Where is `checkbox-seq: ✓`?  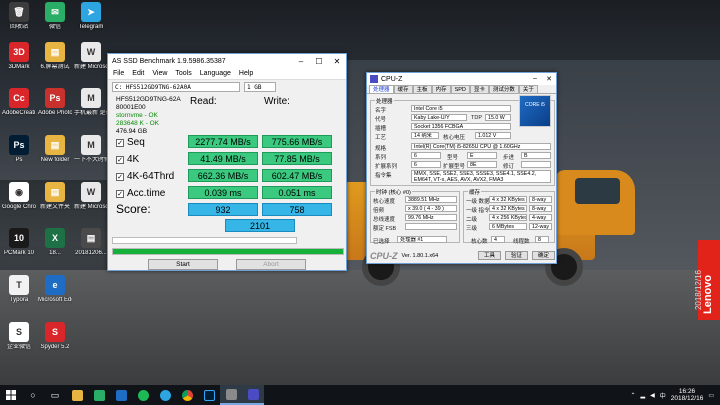
checkbox-seq: ✓ is located at coordinates (120, 142).